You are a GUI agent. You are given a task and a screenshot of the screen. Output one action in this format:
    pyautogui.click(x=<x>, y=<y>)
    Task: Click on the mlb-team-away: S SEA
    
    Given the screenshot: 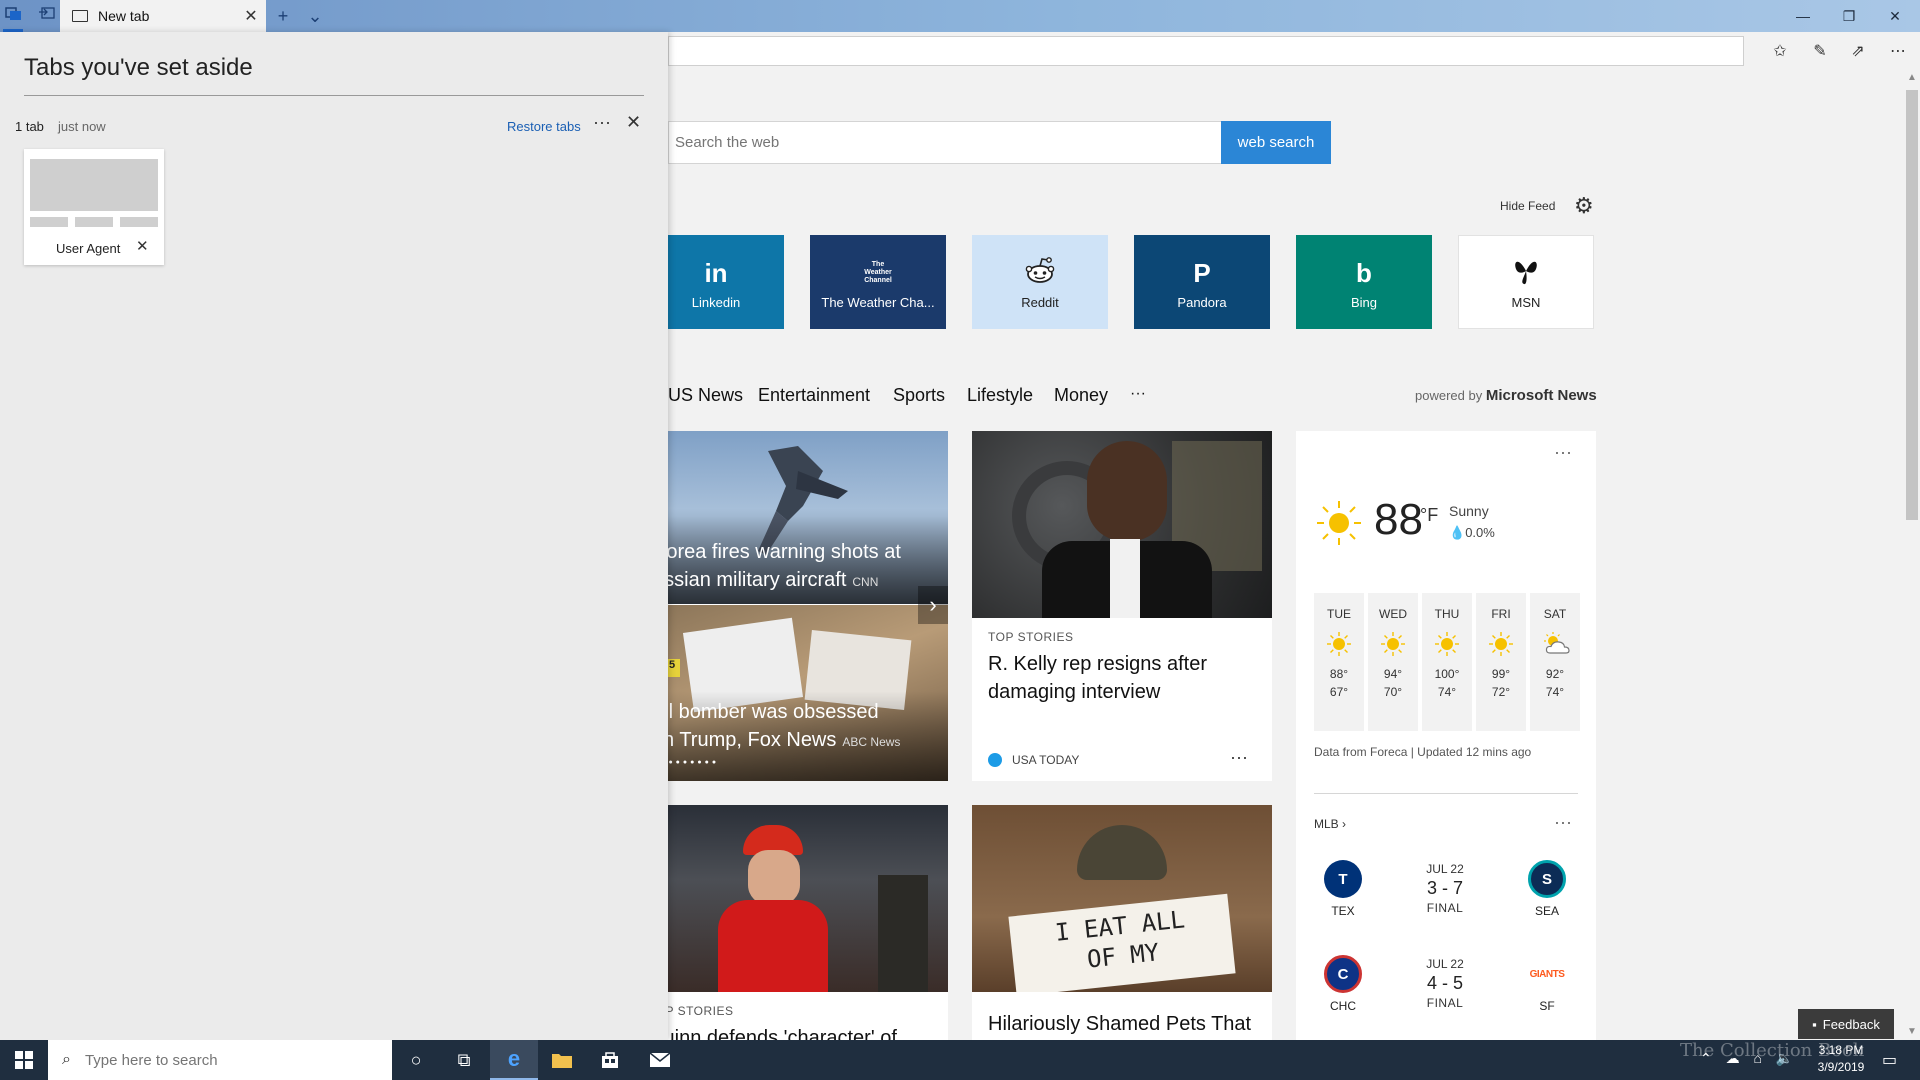 What is the action you would take?
    pyautogui.click(x=1547, y=889)
    